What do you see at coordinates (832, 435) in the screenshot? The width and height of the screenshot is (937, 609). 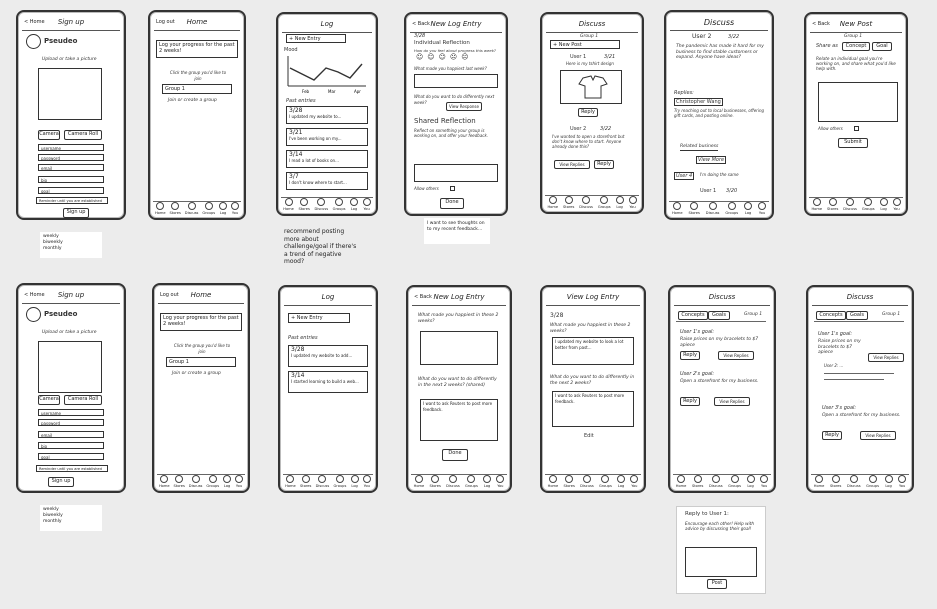 I see `reply-button: Reply` at bounding box center [832, 435].